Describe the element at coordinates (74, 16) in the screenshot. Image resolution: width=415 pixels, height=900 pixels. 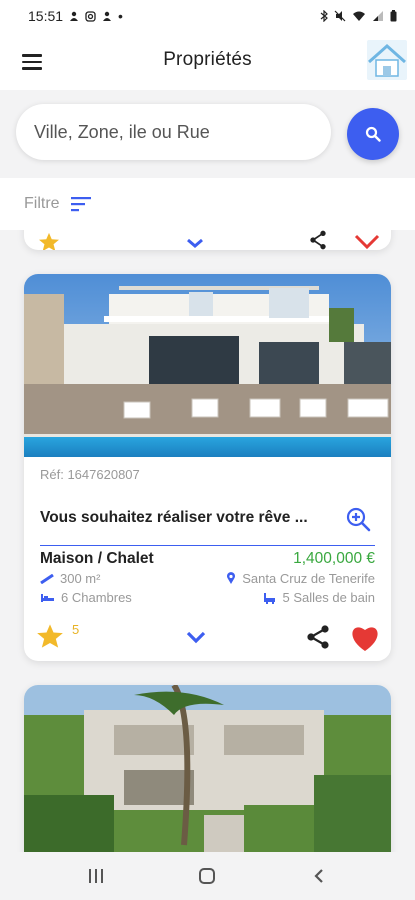
I see `notification-icon` at that location.